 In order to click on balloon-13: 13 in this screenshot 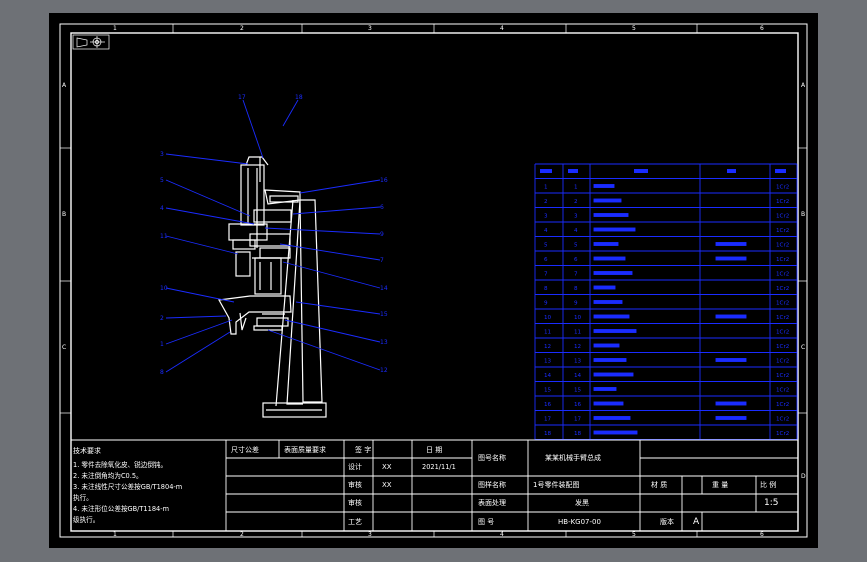, I will do `click(384, 342)`.